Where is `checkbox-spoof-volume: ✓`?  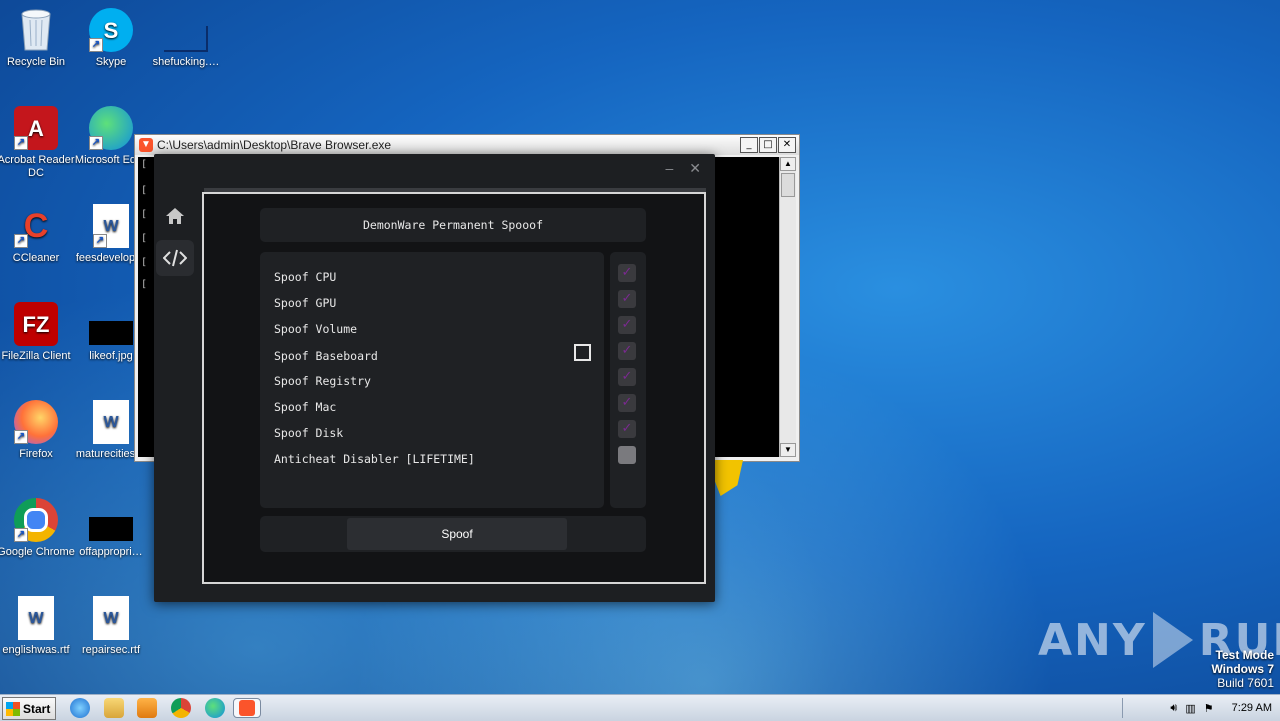 checkbox-spoof-volume: ✓ is located at coordinates (627, 325).